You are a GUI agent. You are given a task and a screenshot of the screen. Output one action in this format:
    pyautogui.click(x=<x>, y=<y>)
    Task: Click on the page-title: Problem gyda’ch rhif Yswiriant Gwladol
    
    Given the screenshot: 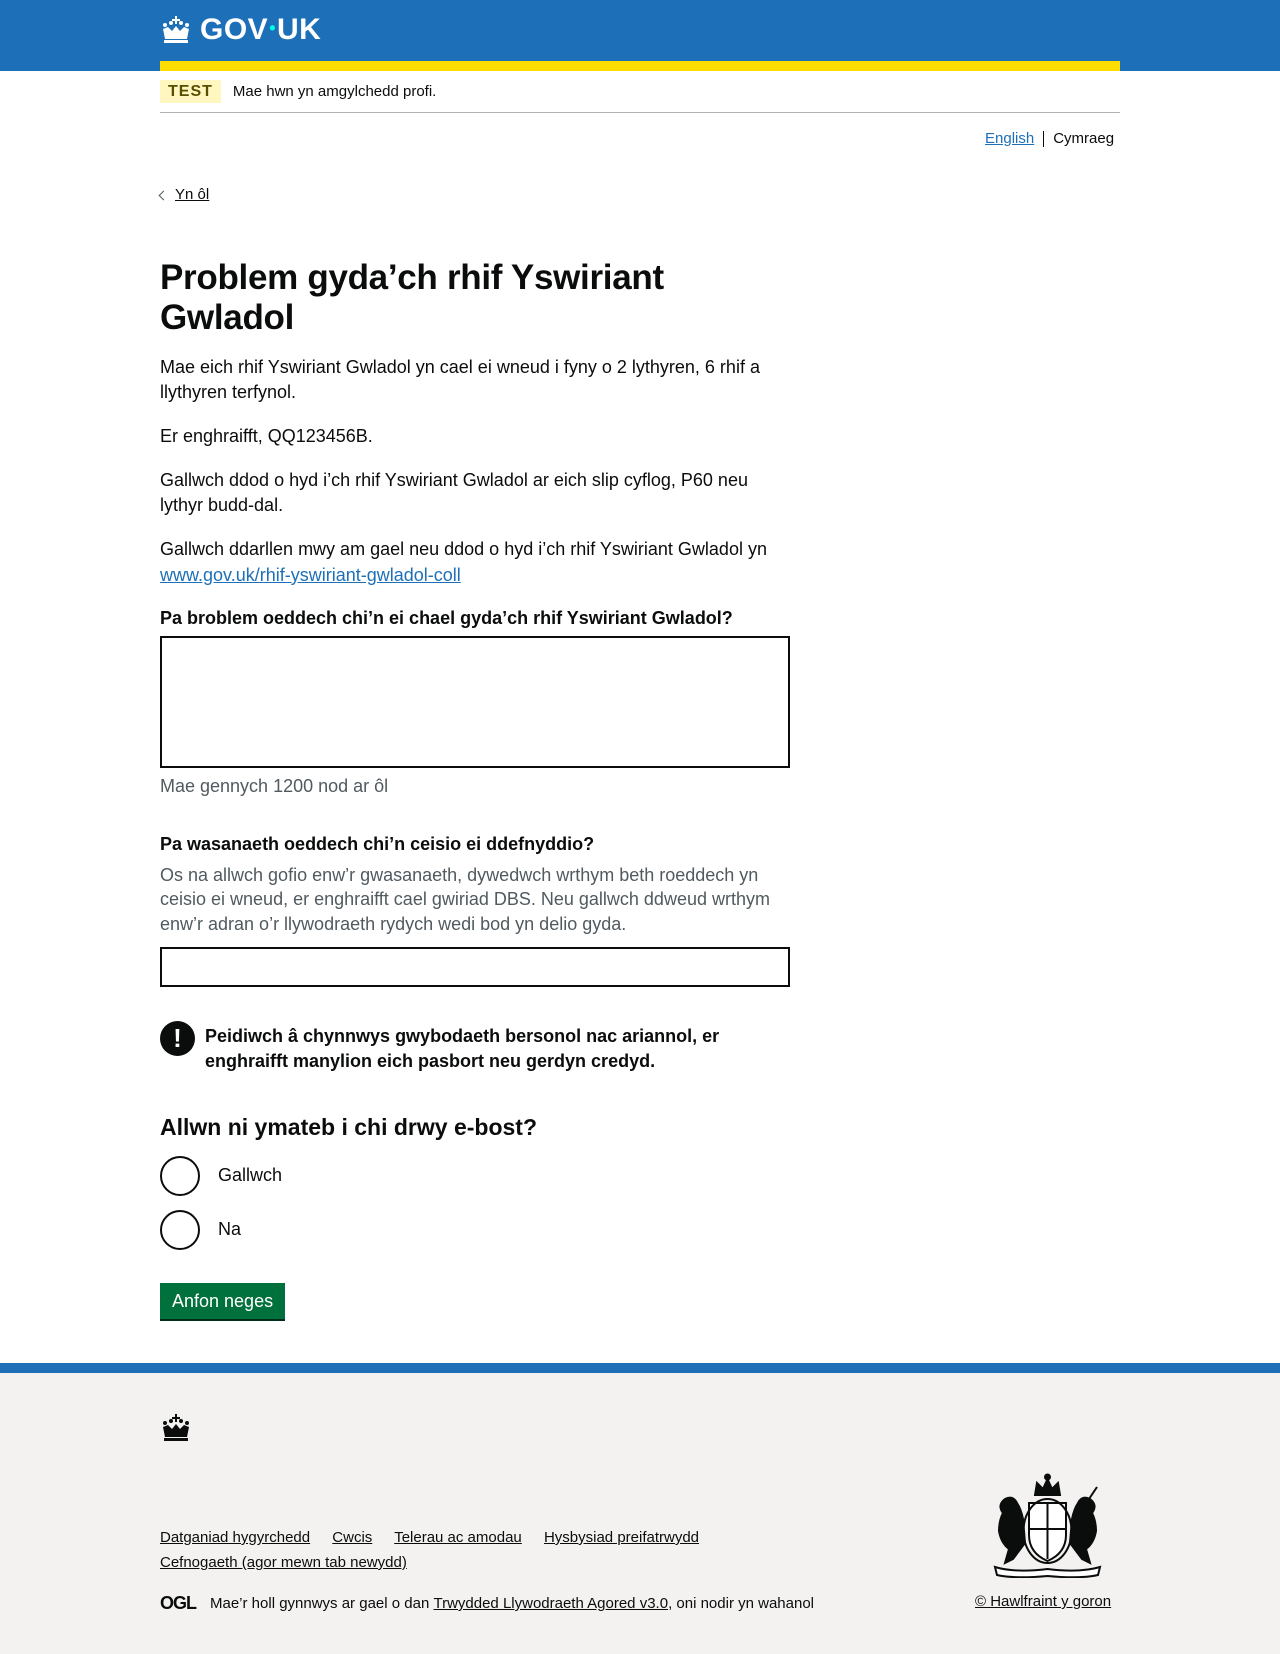 What is the action you would take?
    pyautogui.click(x=412, y=298)
    